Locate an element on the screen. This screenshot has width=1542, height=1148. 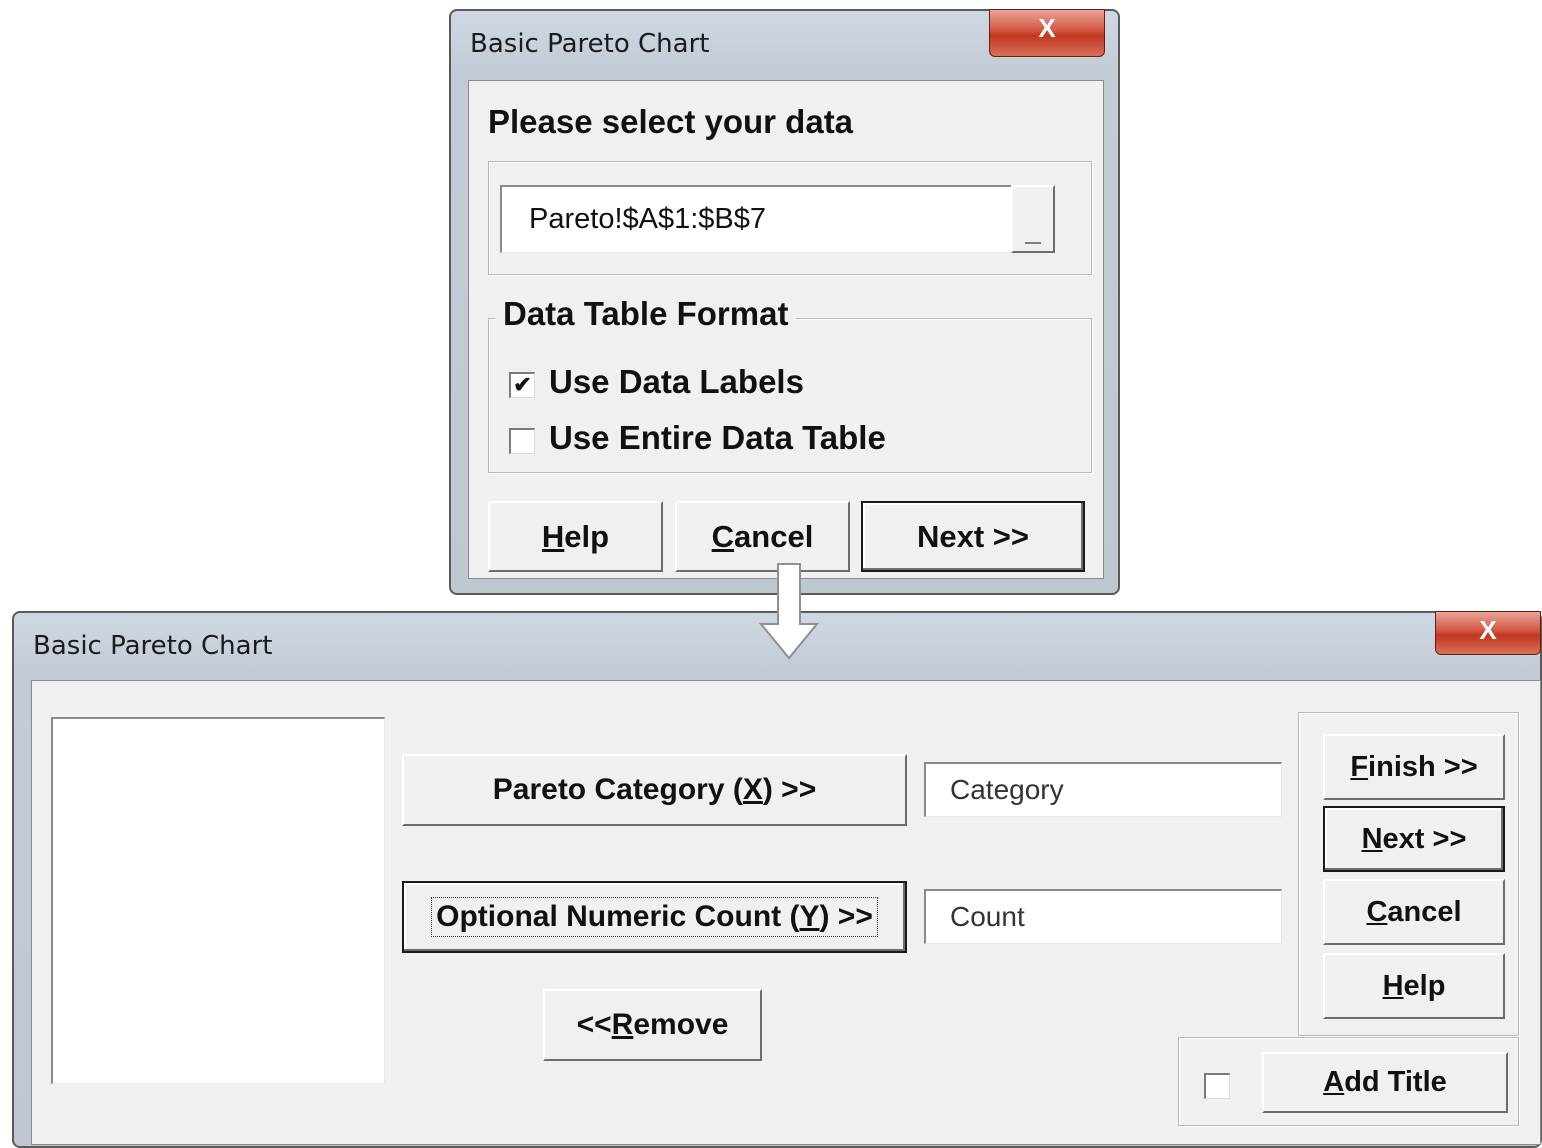
down-arrow-icon is located at coordinates (789, 611).